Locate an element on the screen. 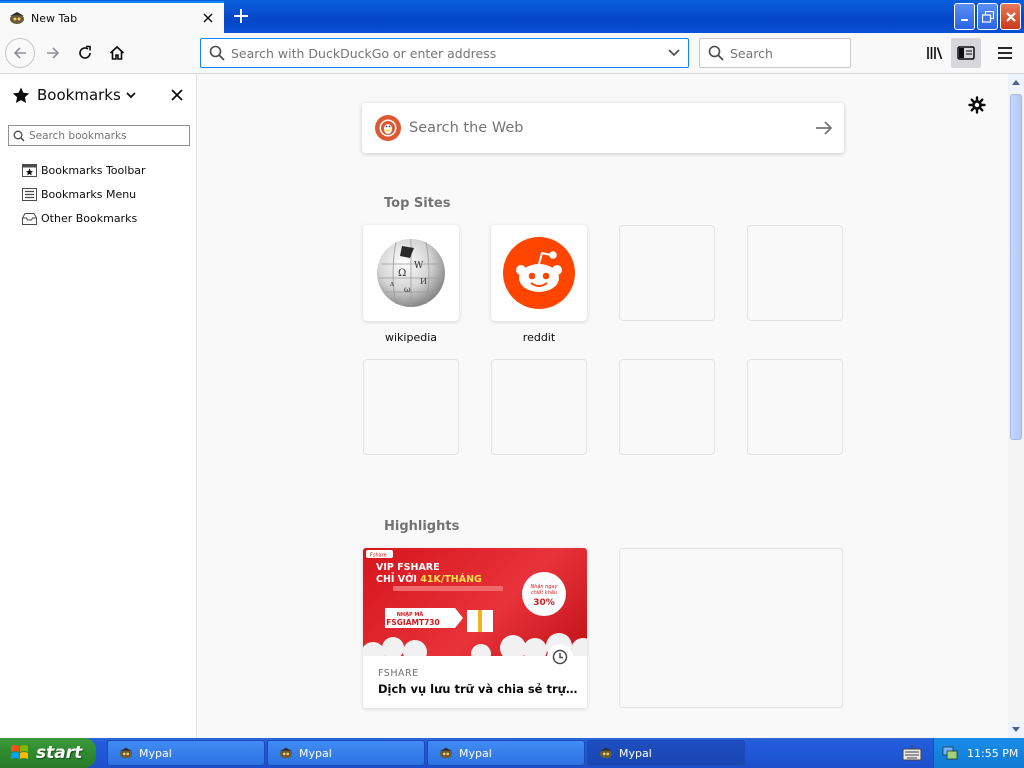  taskbar: start Mypal Mypal Mypal Mypal 11:55 PM is located at coordinates (512, 753).